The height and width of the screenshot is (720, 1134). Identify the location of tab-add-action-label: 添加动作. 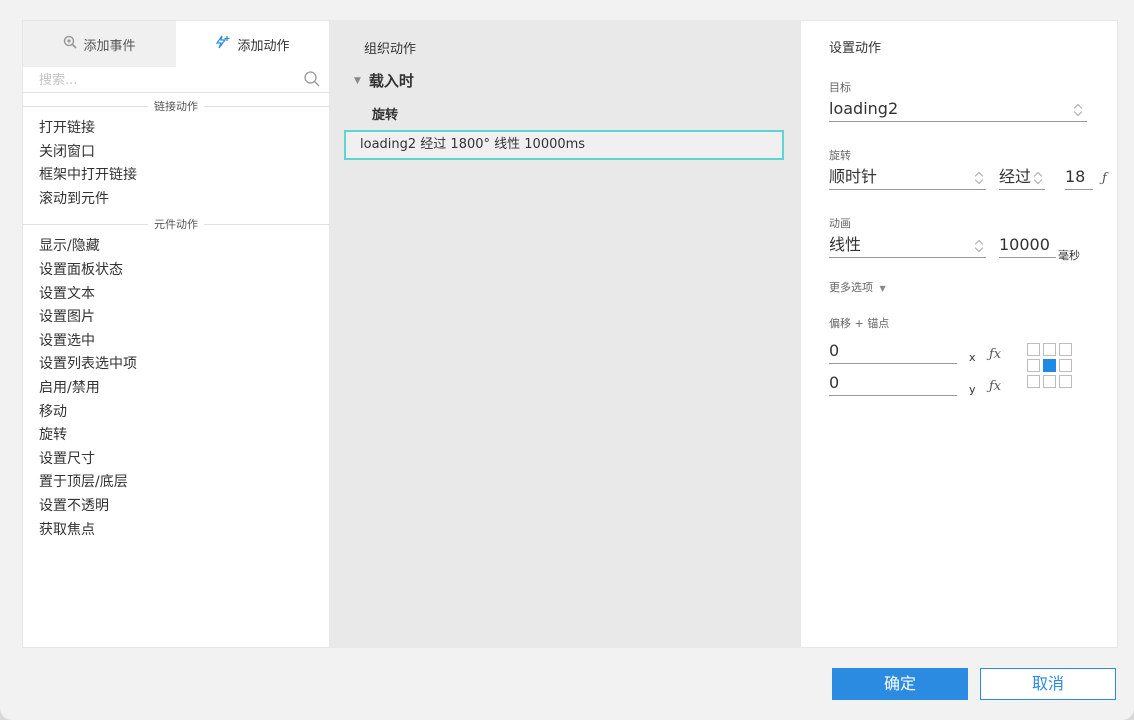
(263, 46).